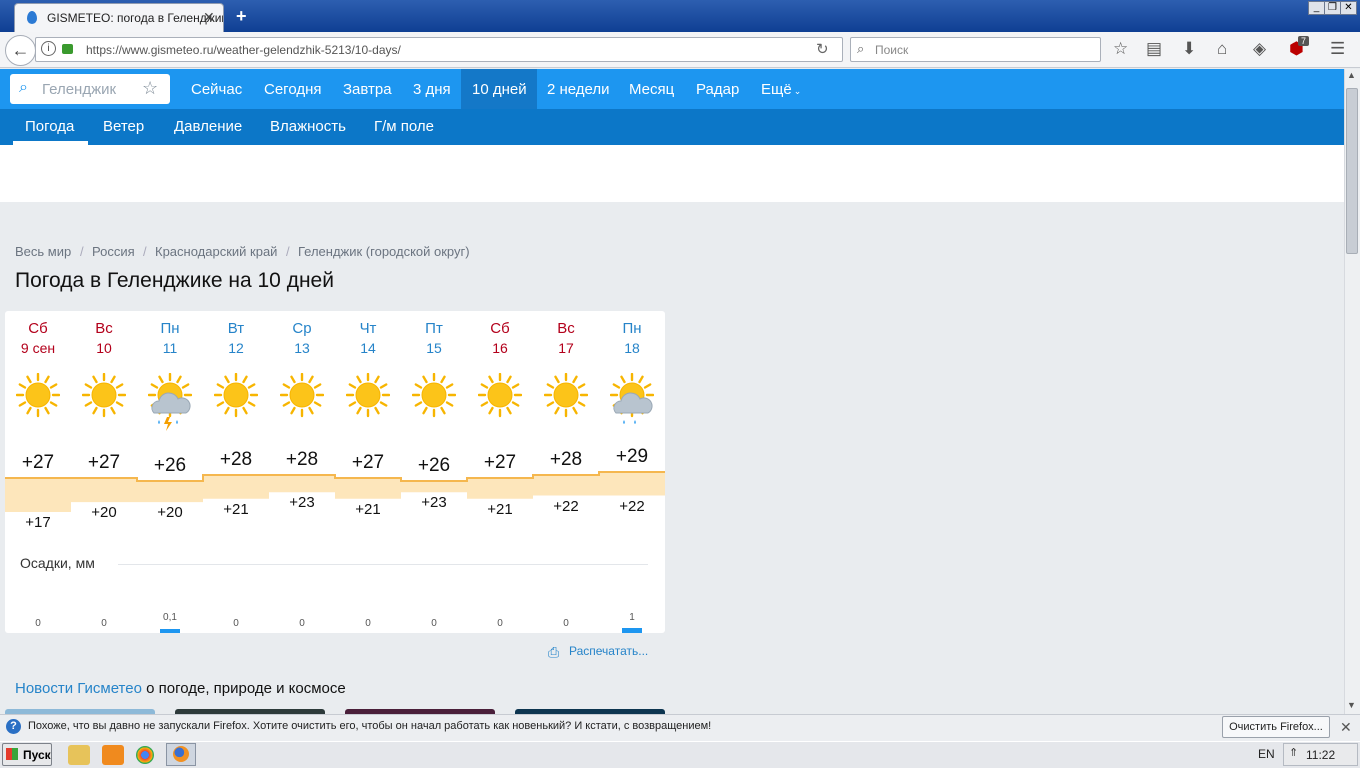 The height and width of the screenshot is (768, 1360). What do you see at coordinates (1222, 49) in the screenshot?
I see `home-icon: ⌂` at bounding box center [1222, 49].